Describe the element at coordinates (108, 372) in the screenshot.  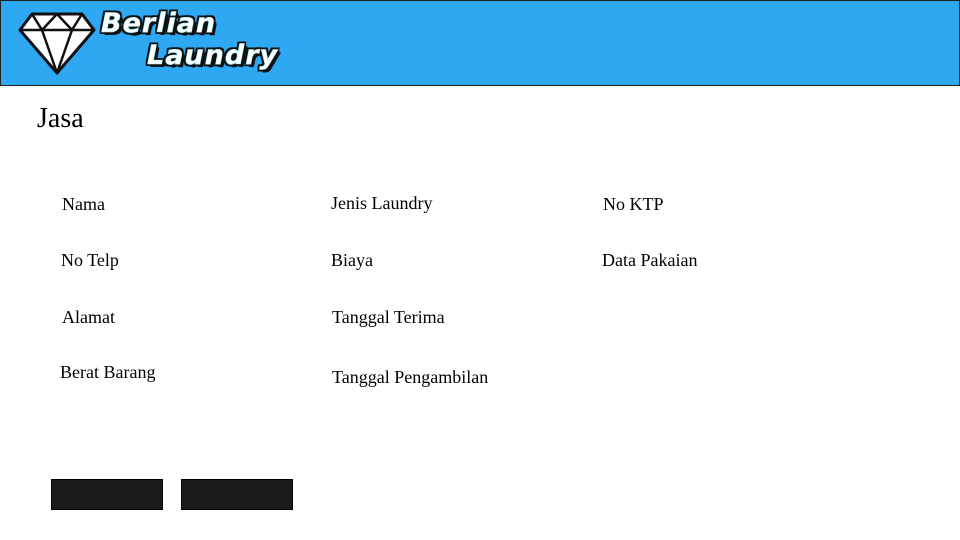
I see `label-berat-barang: Berat Barang` at that location.